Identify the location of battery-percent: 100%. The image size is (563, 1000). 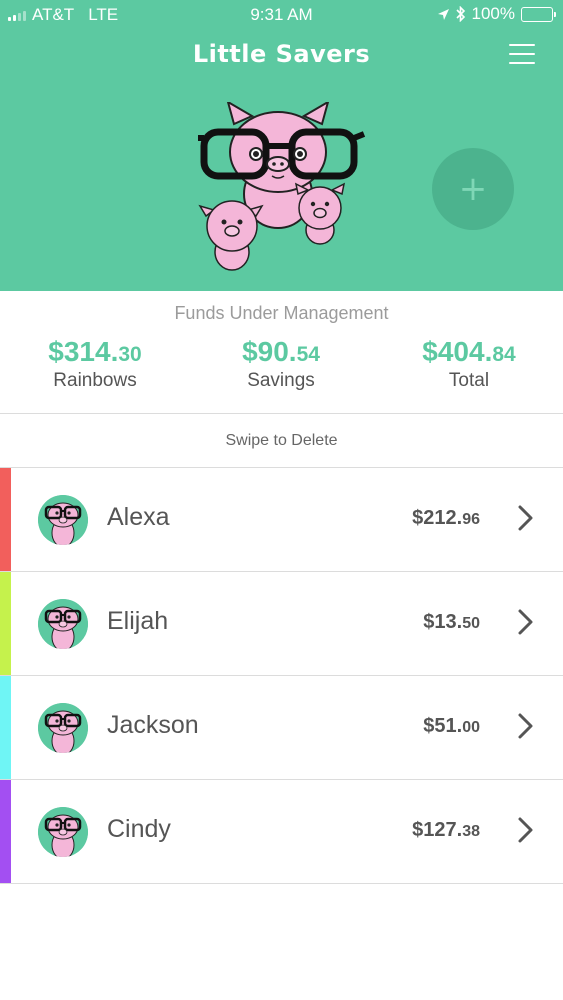
(493, 13).